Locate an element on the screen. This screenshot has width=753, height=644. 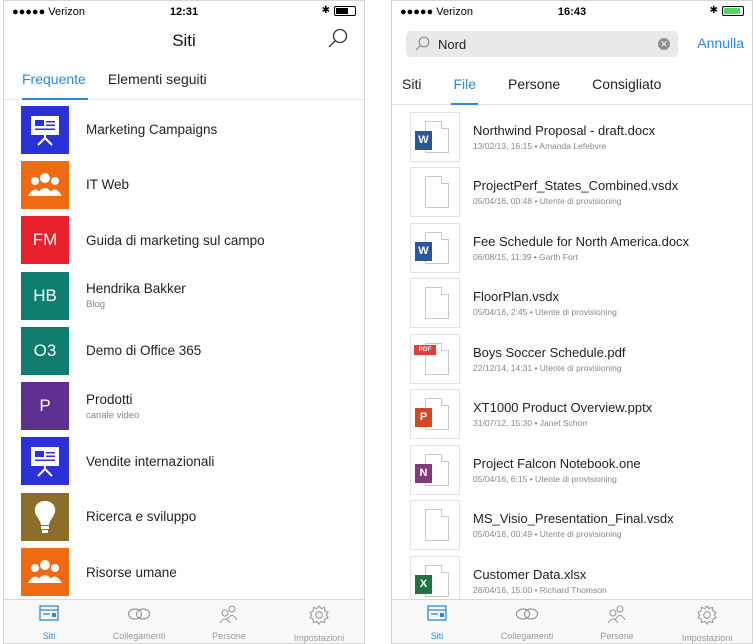
site-initials: P is located at coordinates (45, 406).